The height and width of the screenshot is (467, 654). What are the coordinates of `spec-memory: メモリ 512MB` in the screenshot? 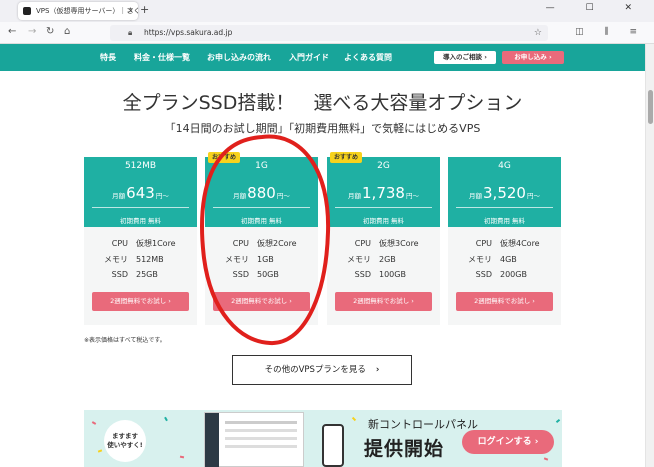 It's located at (134, 259).